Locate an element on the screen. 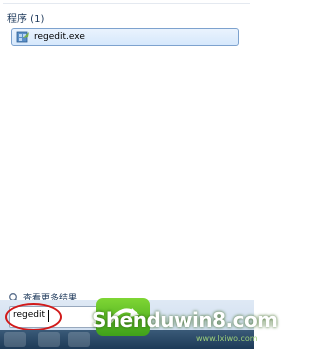 The width and height of the screenshot is (320, 349). result-label: regedit.exe is located at coordinates (59, 37).